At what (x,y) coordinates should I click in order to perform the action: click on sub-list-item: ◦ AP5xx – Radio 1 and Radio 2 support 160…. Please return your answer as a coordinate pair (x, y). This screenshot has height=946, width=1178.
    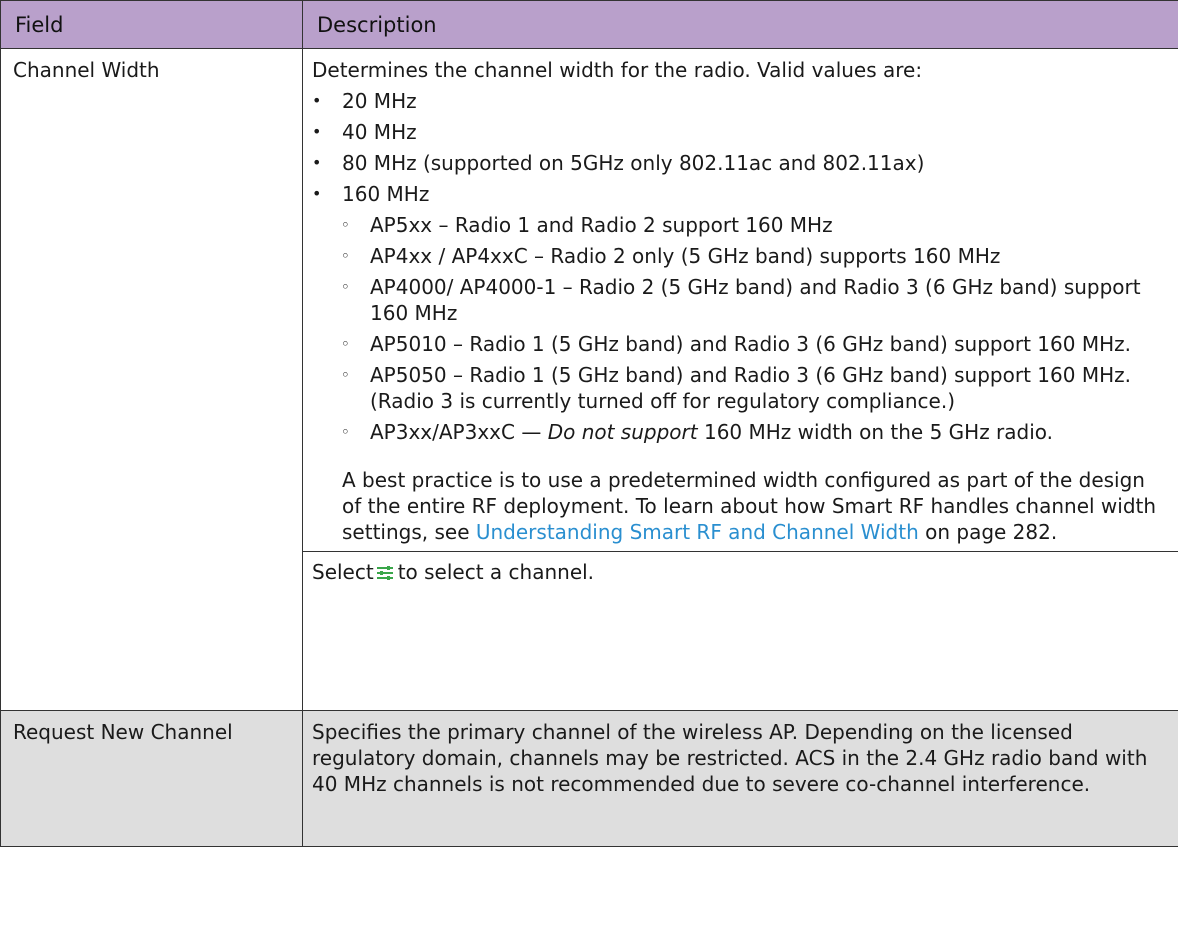
    Looking at the image, I should click on (587, 225).